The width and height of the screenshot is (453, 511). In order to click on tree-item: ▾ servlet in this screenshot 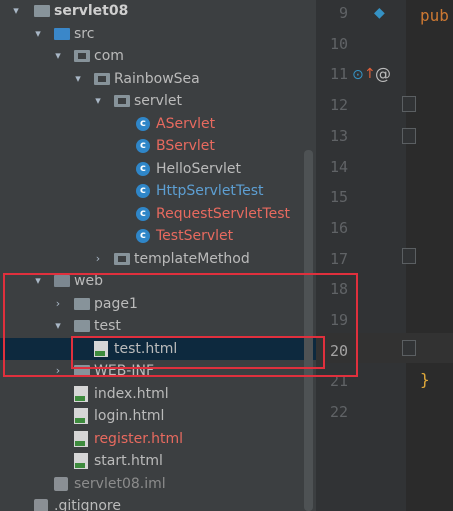, I will do `click(158, 101)`.